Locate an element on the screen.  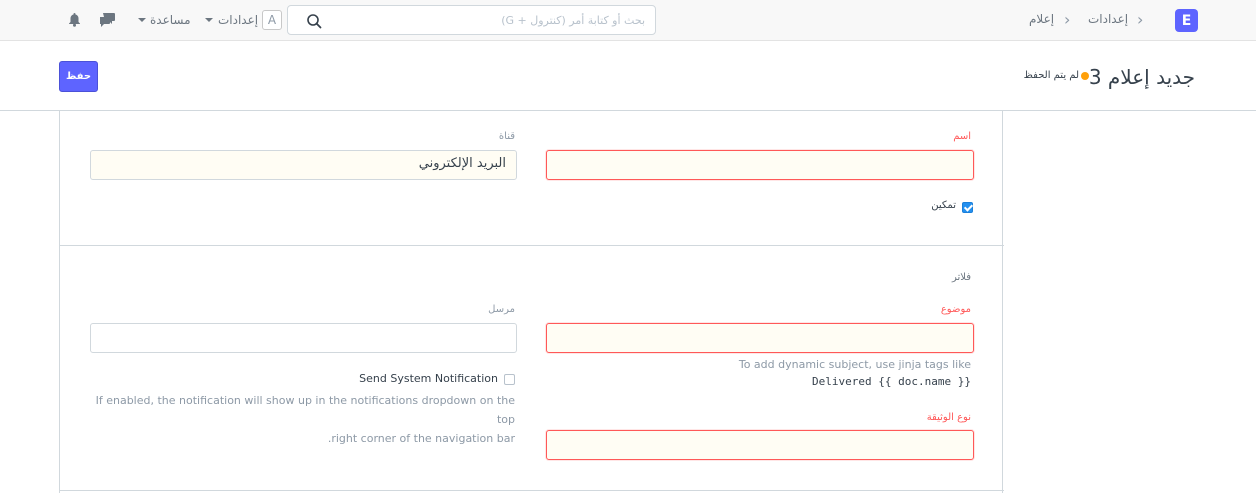
system-notification-checkbox is located at coordinates (509, 379).